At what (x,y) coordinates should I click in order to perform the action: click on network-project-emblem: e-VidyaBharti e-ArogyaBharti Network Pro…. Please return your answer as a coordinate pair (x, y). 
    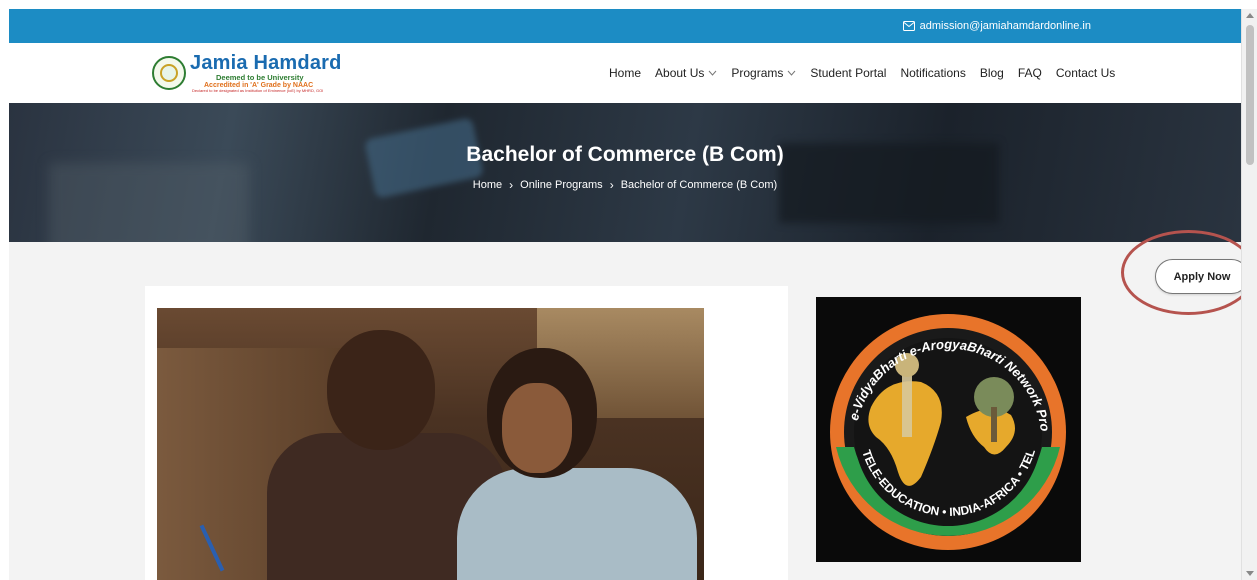
    Looking at the image, I should click on (946, 423).